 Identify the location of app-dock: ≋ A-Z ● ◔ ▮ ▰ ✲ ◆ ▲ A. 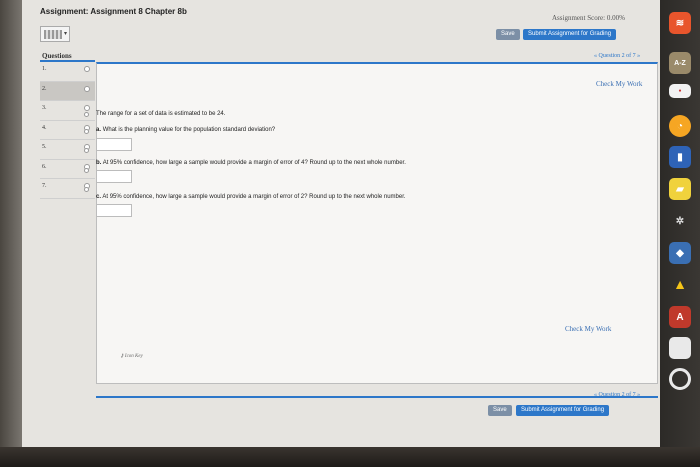
(680, 233).